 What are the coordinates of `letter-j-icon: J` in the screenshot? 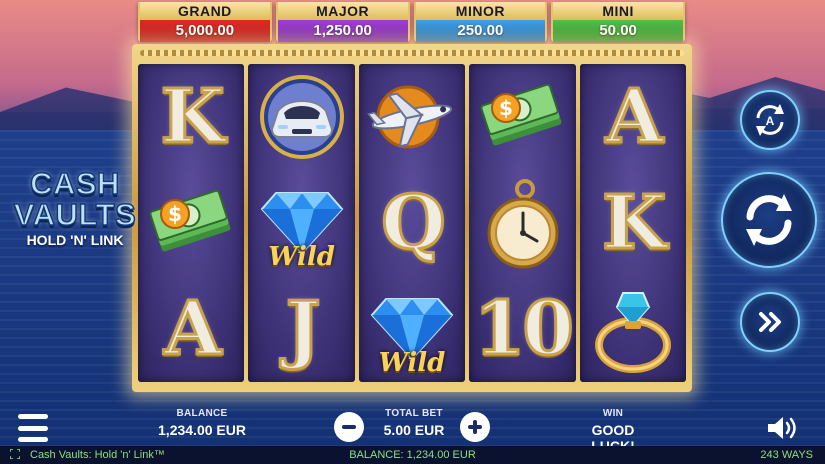 It's located at (303, 329).